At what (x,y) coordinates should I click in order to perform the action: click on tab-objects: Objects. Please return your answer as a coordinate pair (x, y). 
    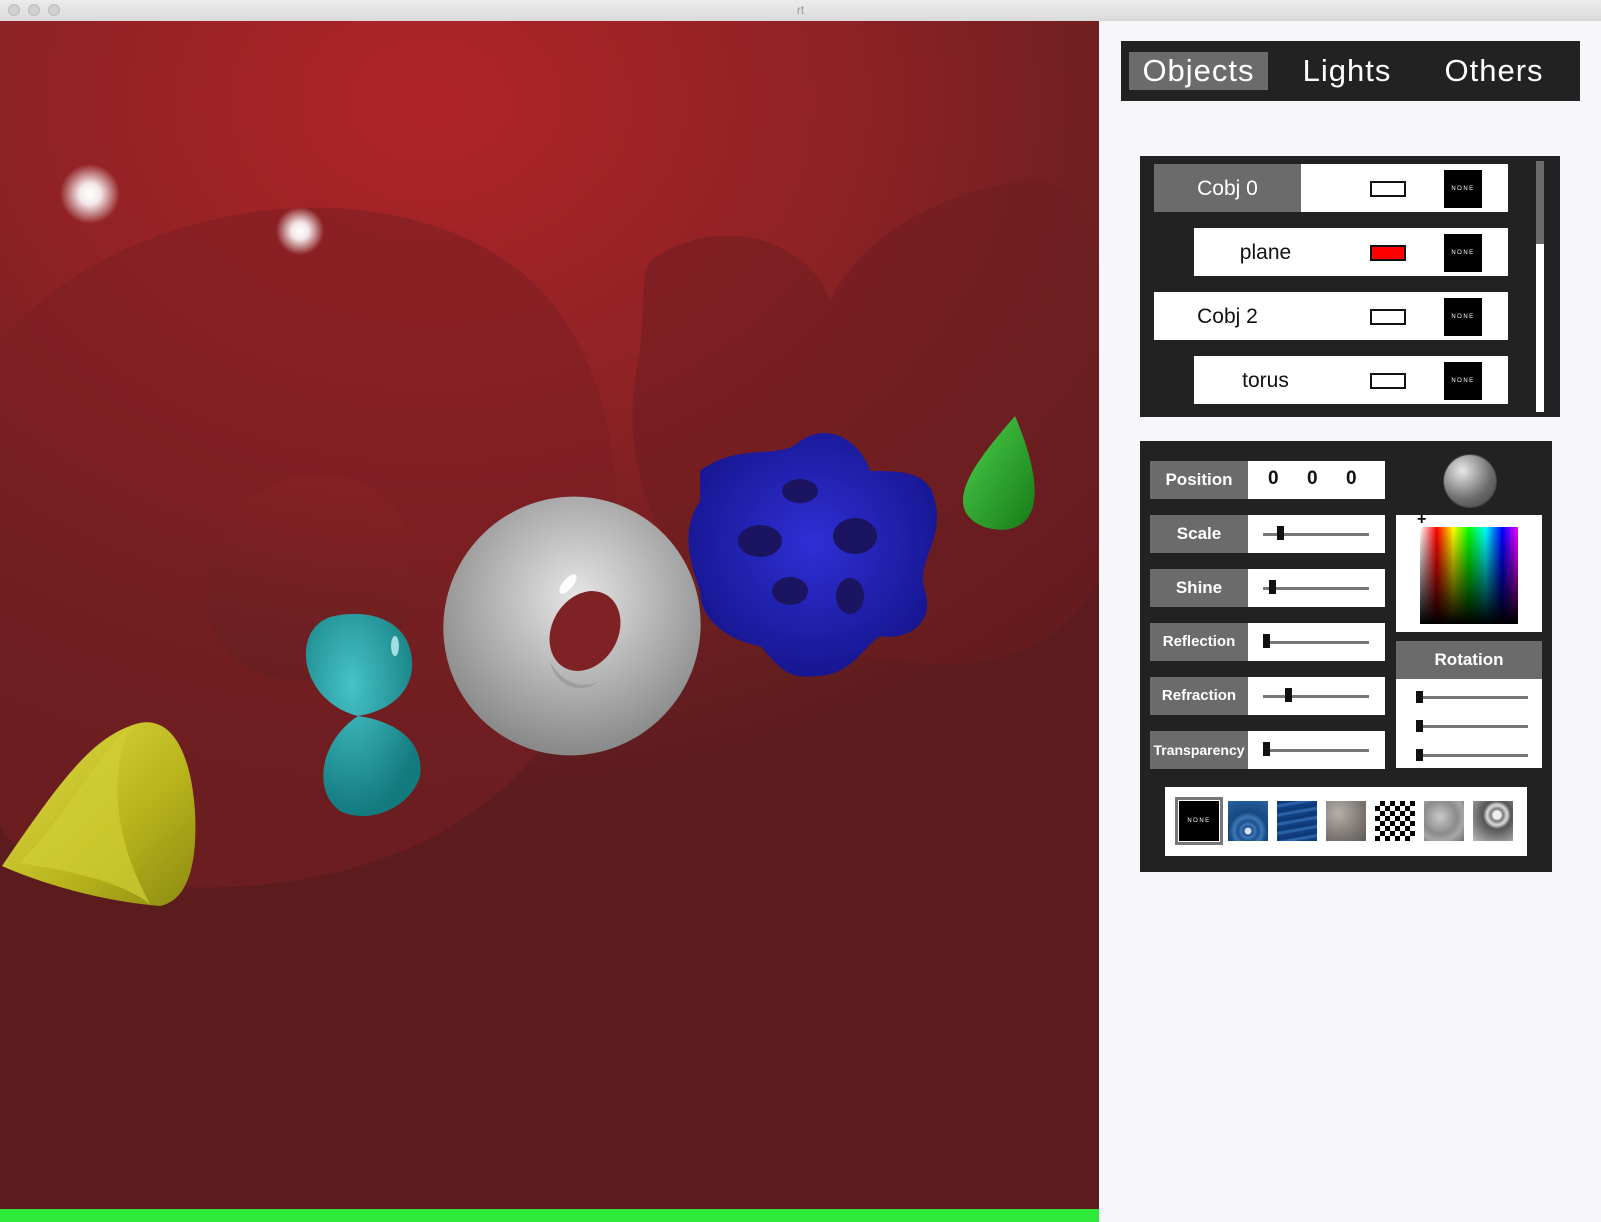
    Looking at the image, I should click on (1198, 71).